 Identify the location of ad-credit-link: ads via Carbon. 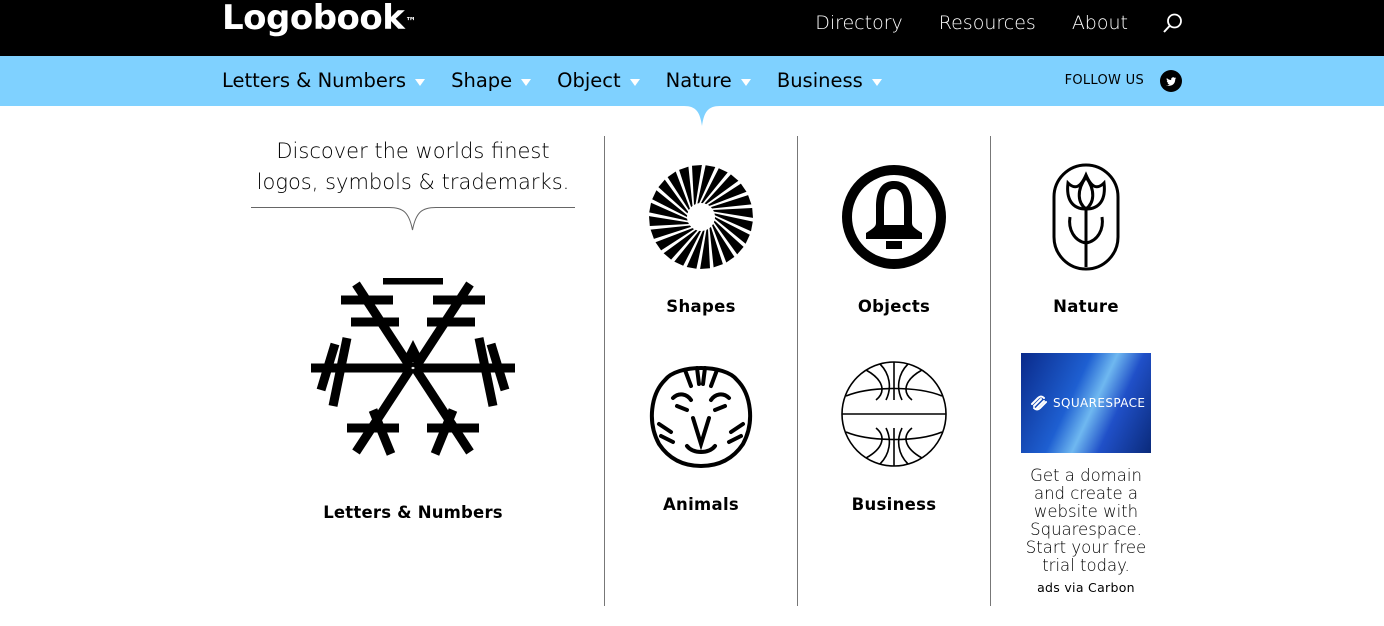
(1086, 587).